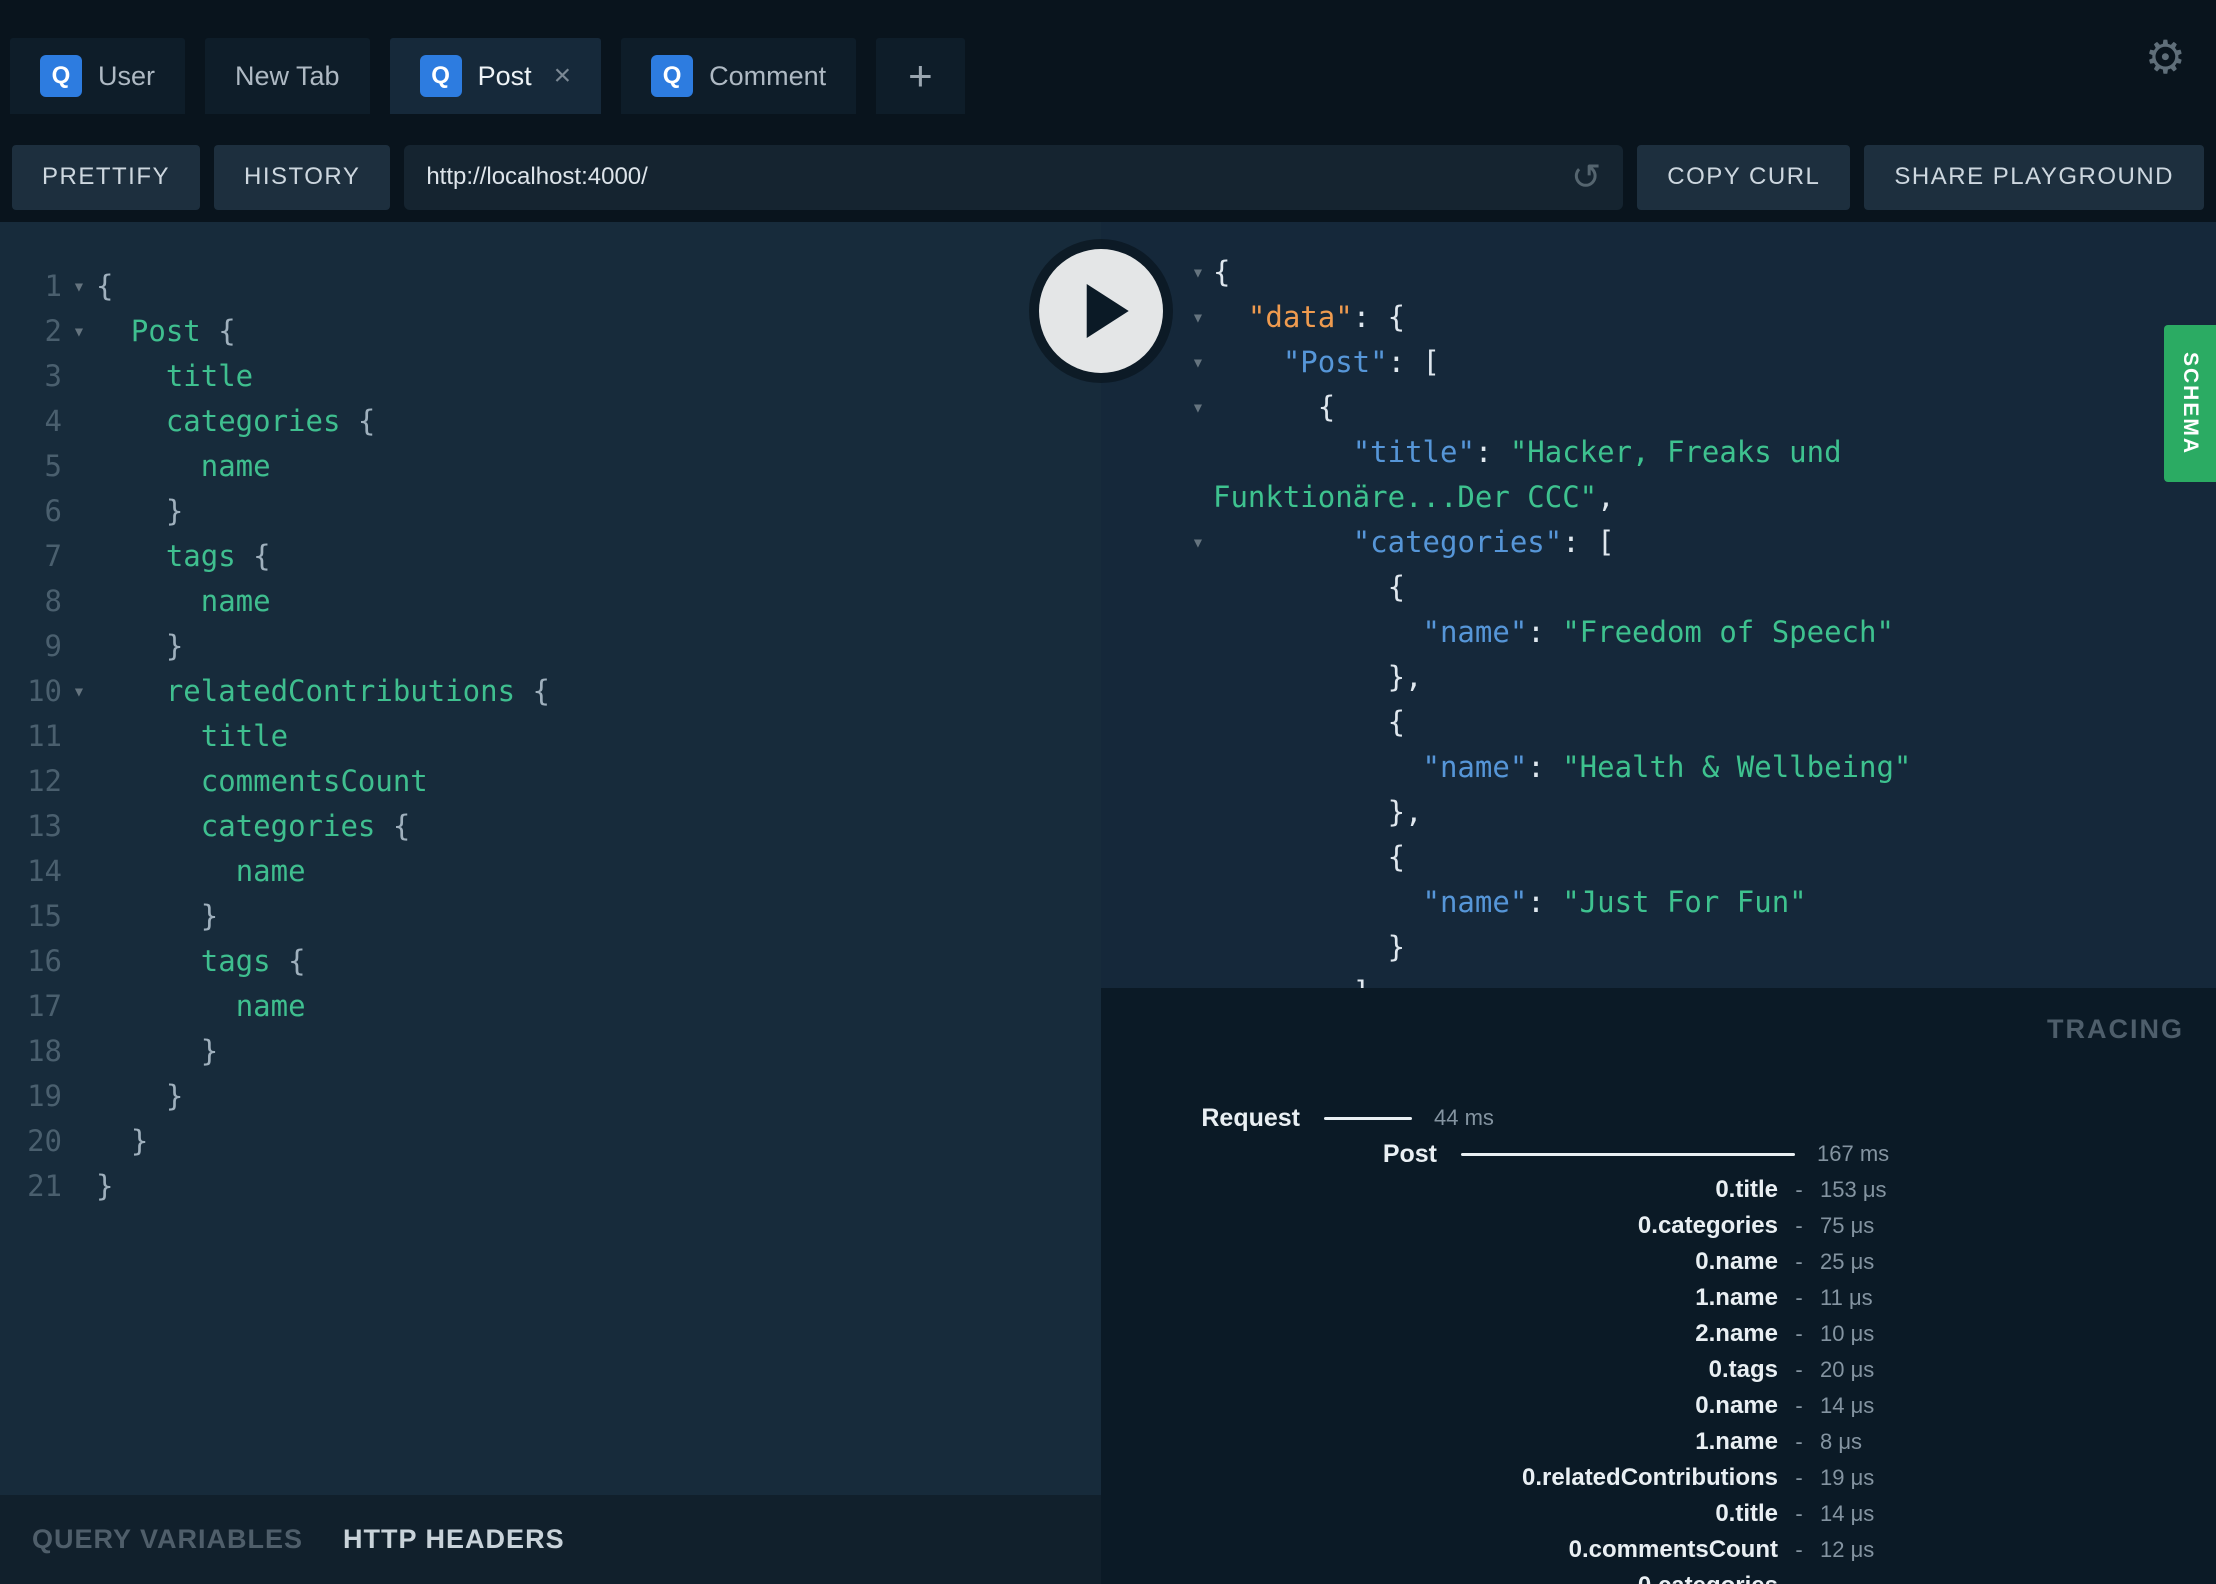  Describe the element at coordinates (1667, 767) in the screenshot. I see `response-line: "name": "Health & Wellbeing"` at that location.